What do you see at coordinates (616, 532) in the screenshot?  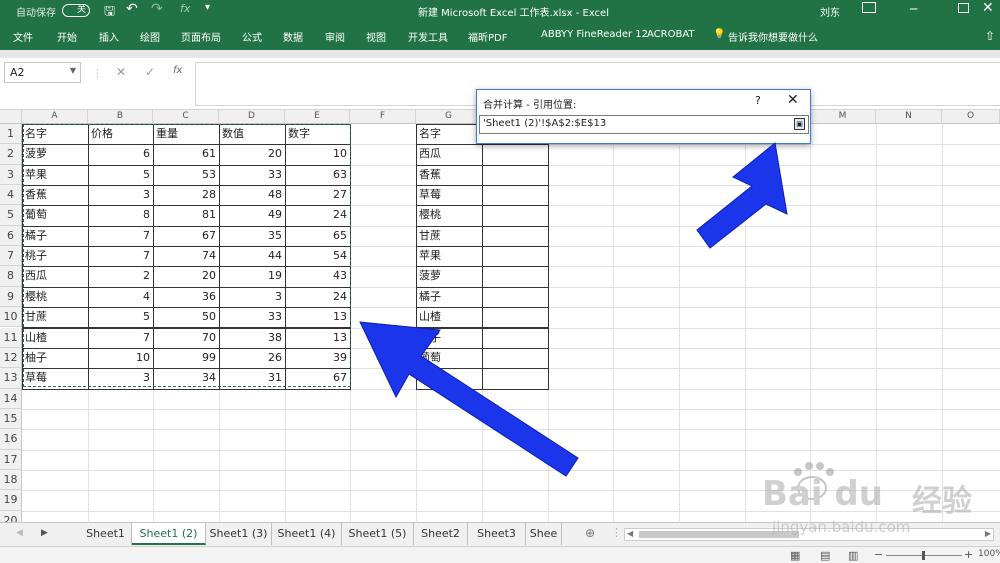 I see `tab-split-handle: ⋮` at bounding box center [616, 532].